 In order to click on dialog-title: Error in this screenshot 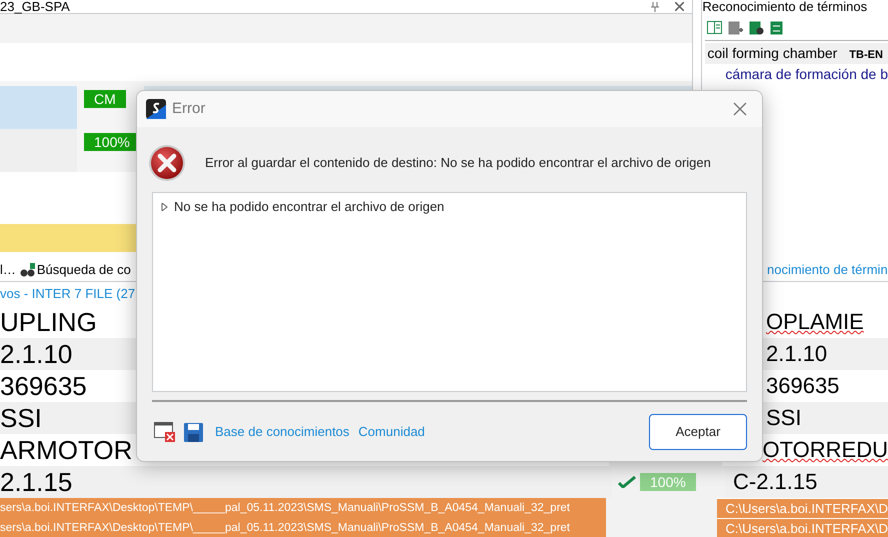, I will do `click(189, 108)`.